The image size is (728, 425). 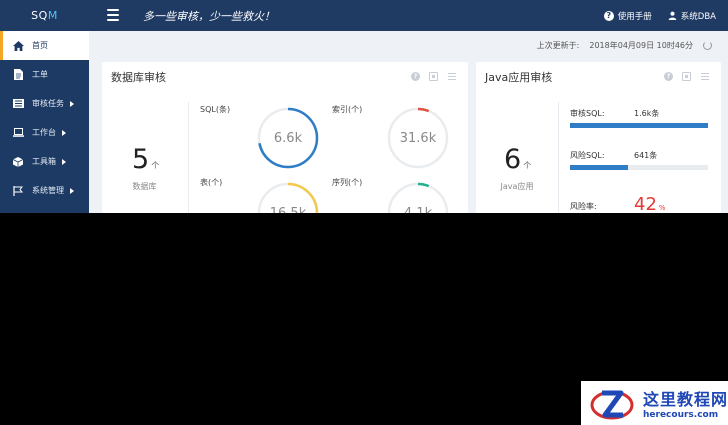 What do you see at coordinates (587, 155) in the screenshot?
I see `risk-sql-label: 风险SQL:` at bounding box center [587, 155].